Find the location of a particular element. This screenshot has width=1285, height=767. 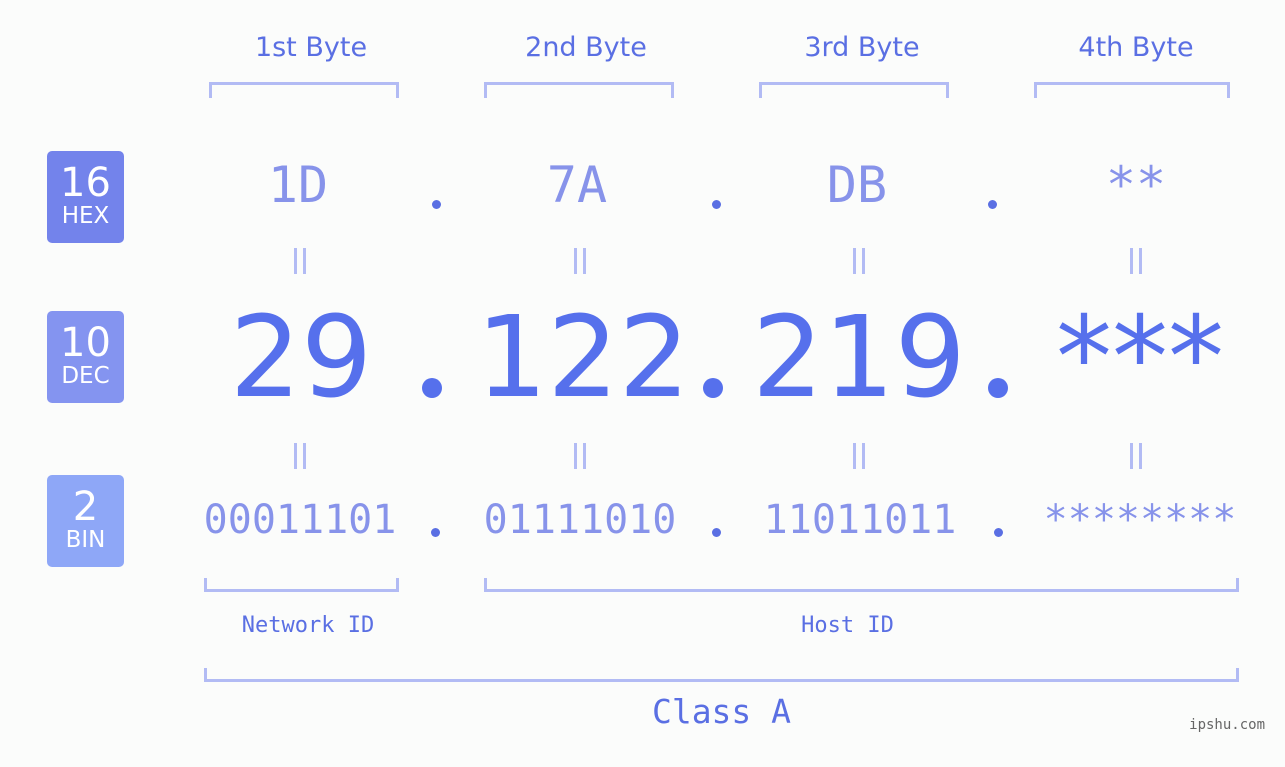

byte-1-bracket is located at coordinates (304, 90).